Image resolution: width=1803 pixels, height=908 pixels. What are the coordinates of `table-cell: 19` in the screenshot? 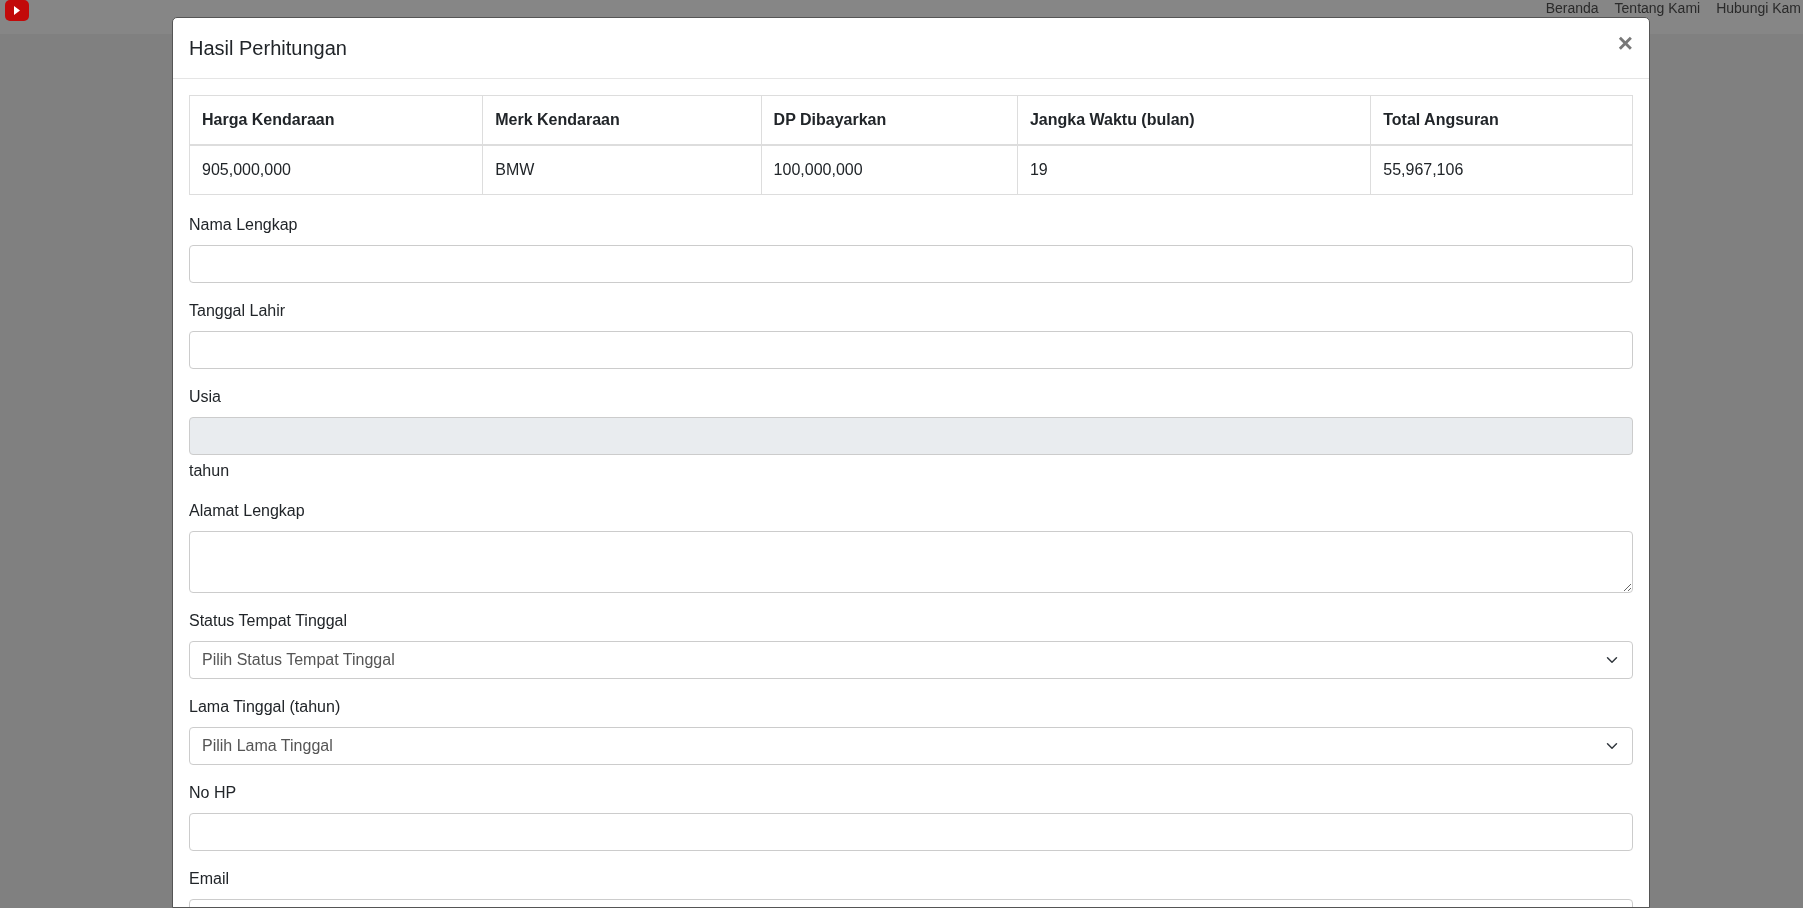 It's located at (1194, 170).